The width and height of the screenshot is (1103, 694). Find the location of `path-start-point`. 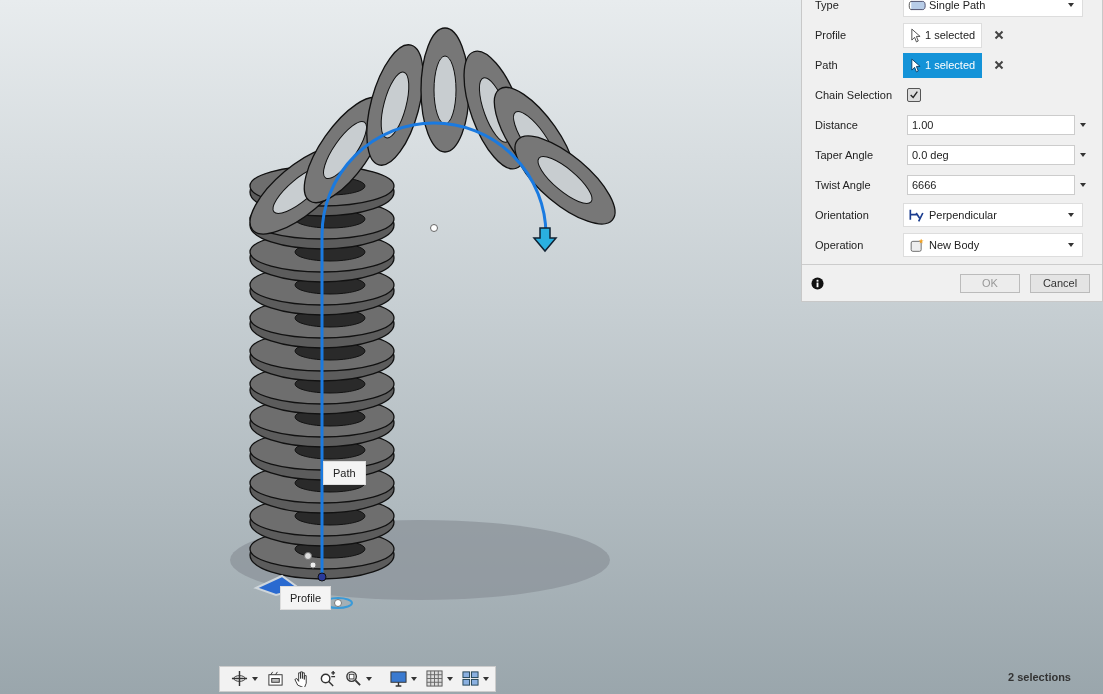

path-start-point is located at coordinates (322, 577).